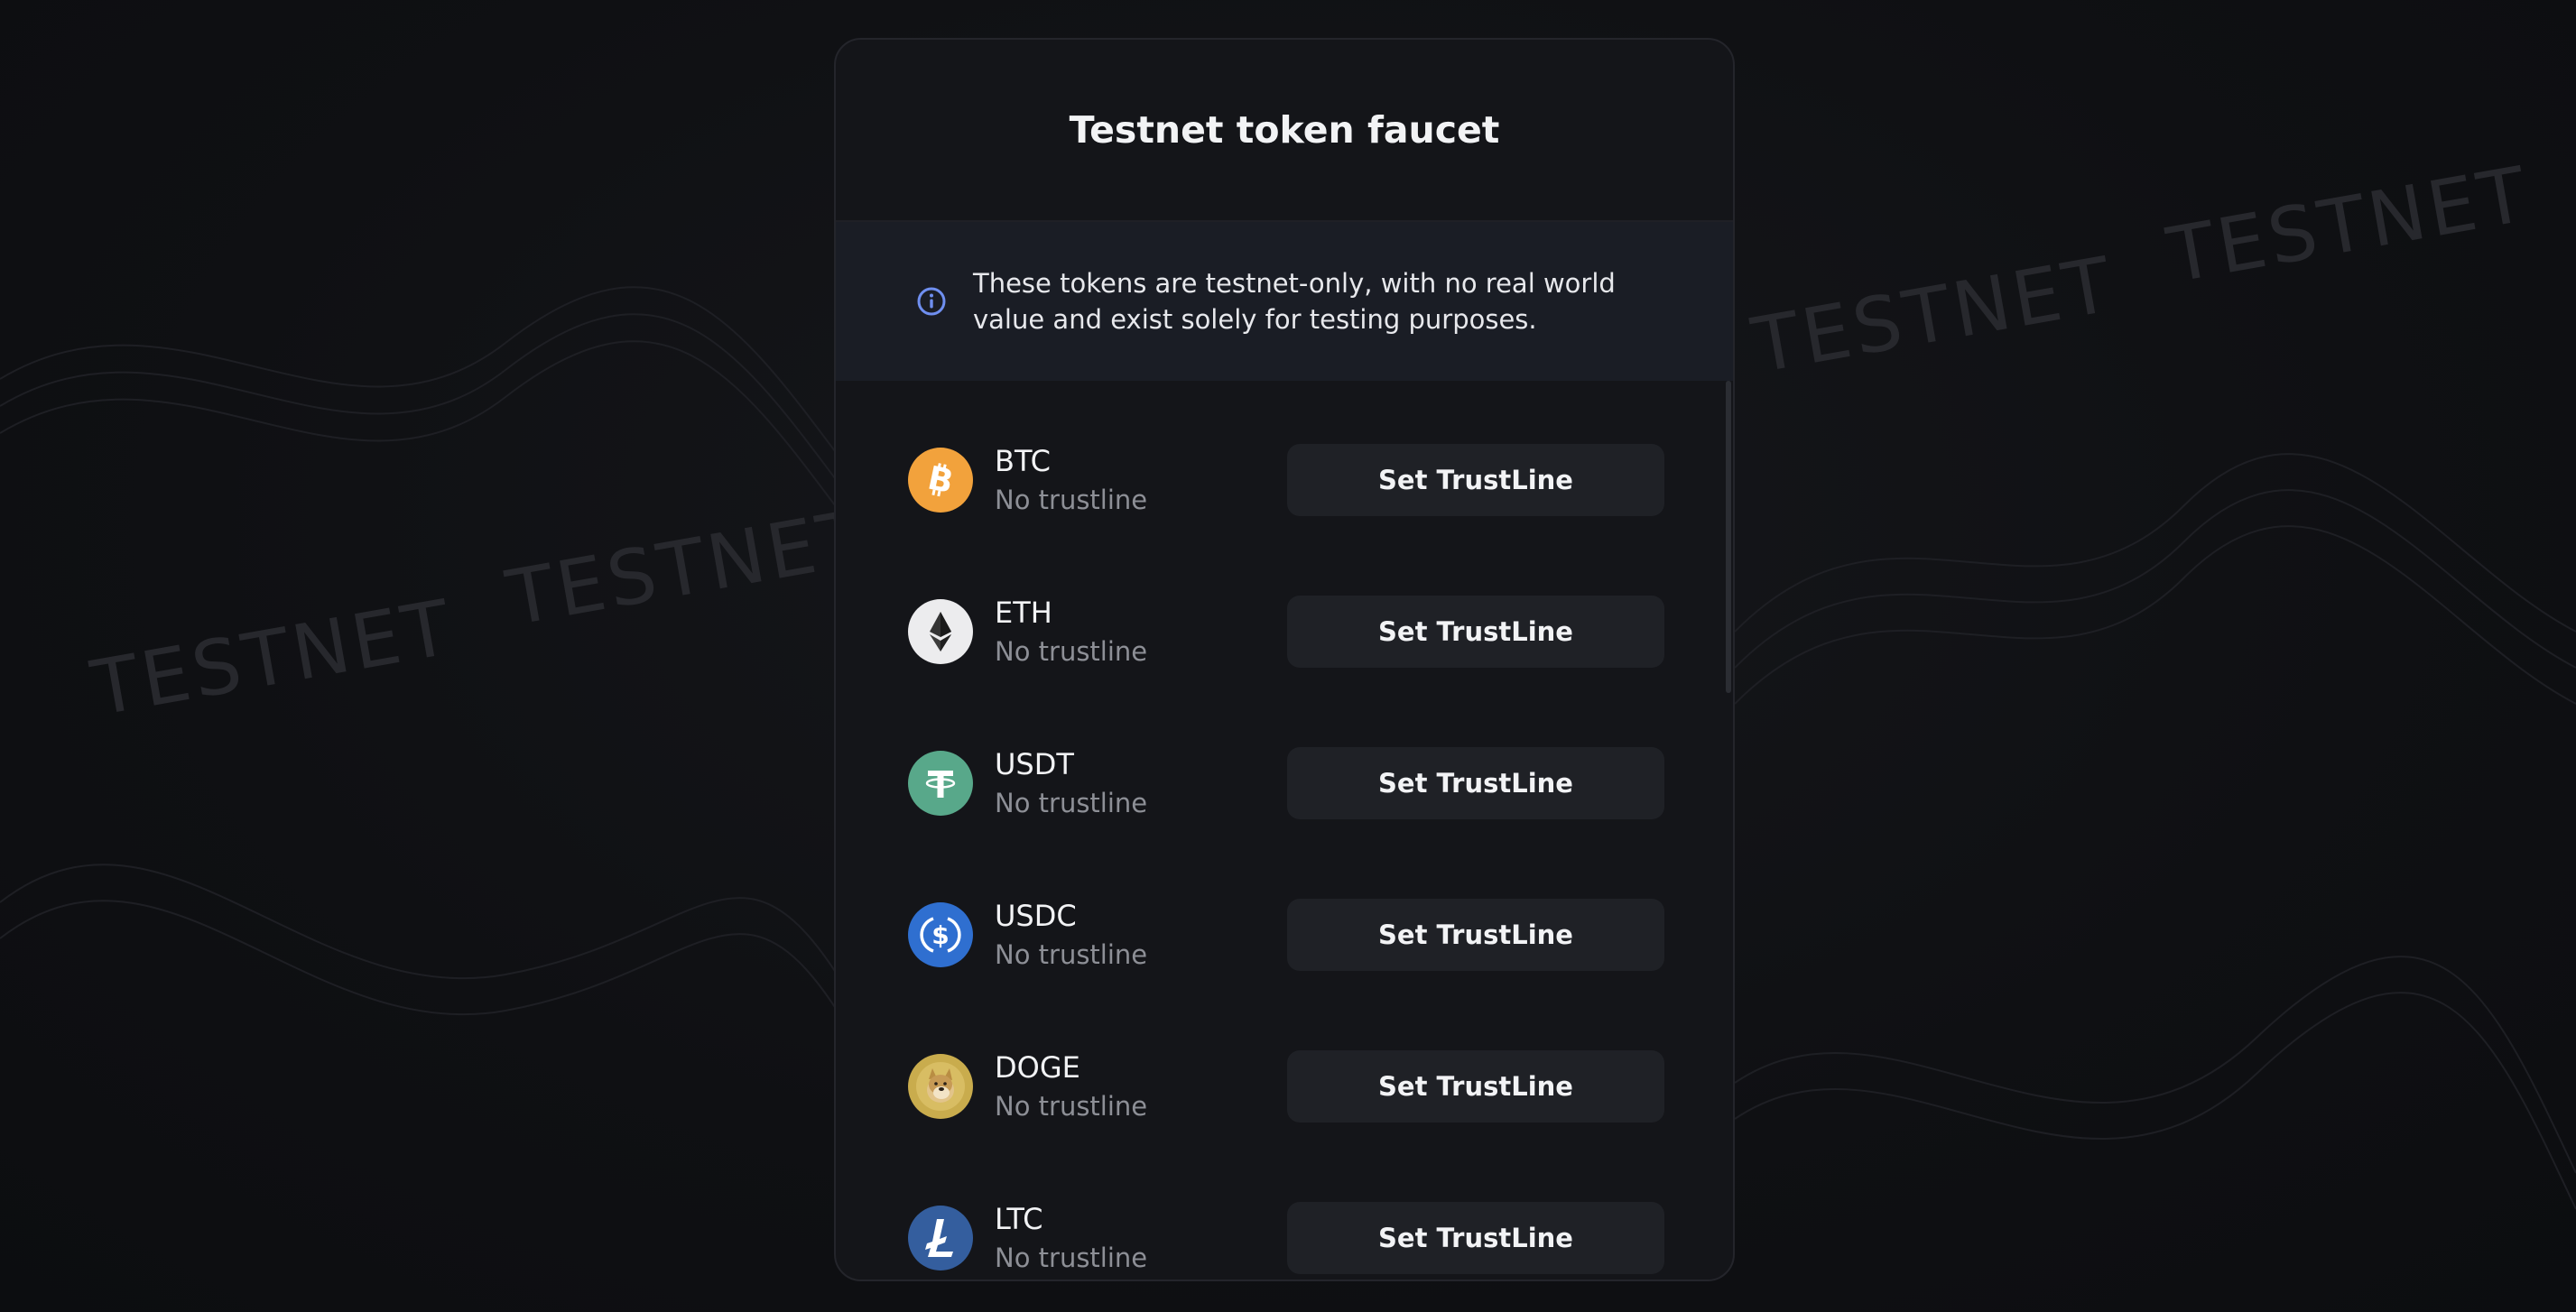 This screenshot has height=1312, width=2576. I want to click on list-item: $ USDC No trustline Set TrustLine, so click(1286, 935).